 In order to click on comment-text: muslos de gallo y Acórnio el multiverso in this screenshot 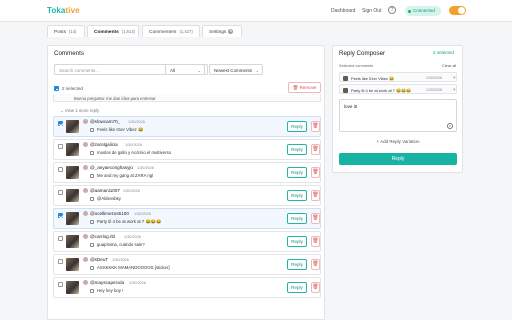, I will do `click(130, 152)`.